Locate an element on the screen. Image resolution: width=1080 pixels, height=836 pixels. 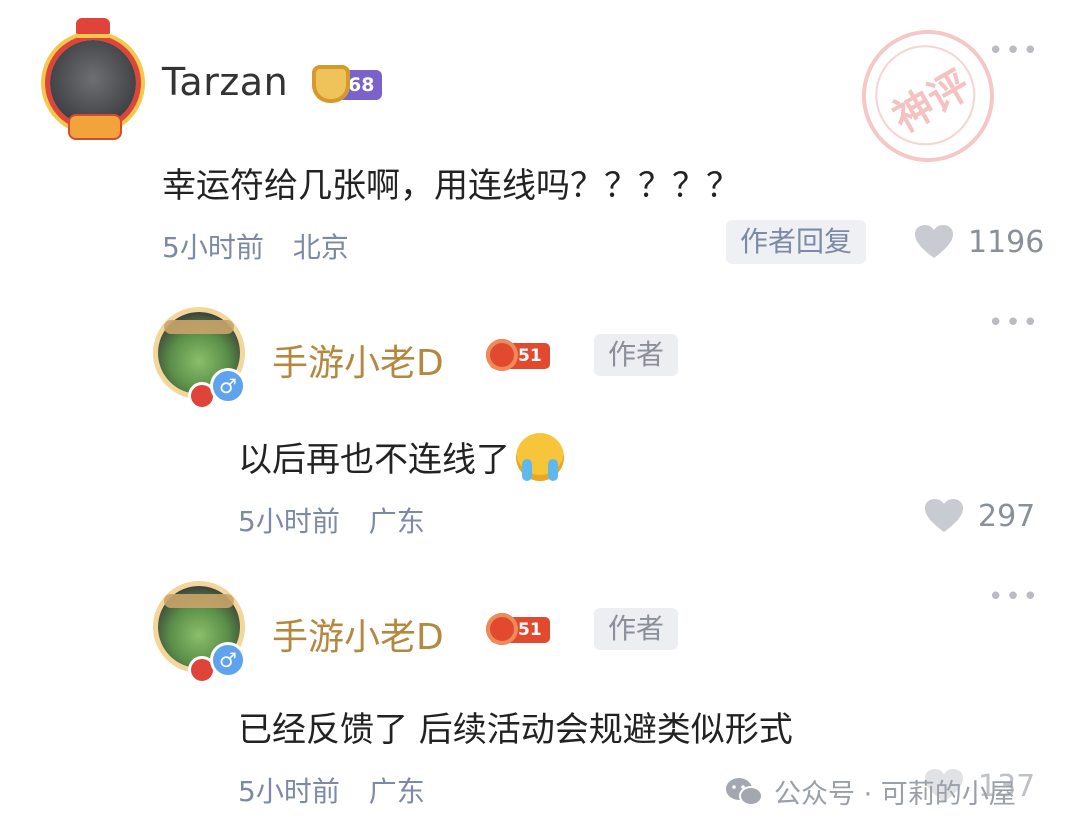
comment-meta: 5小时前 北京 is located at coordinates (255, 246).